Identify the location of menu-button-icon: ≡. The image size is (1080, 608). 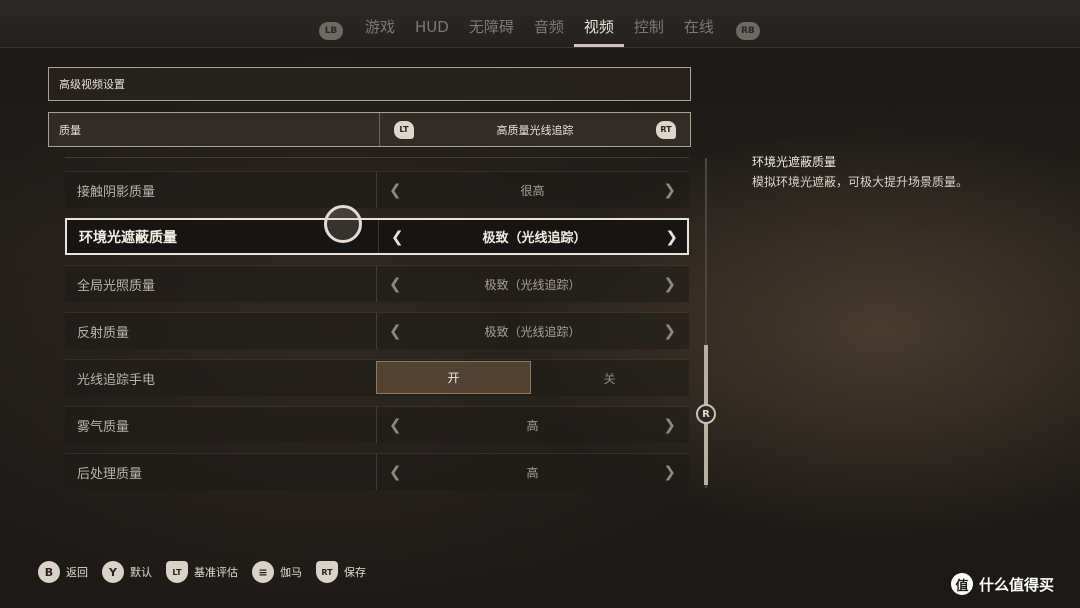
(263, 572).